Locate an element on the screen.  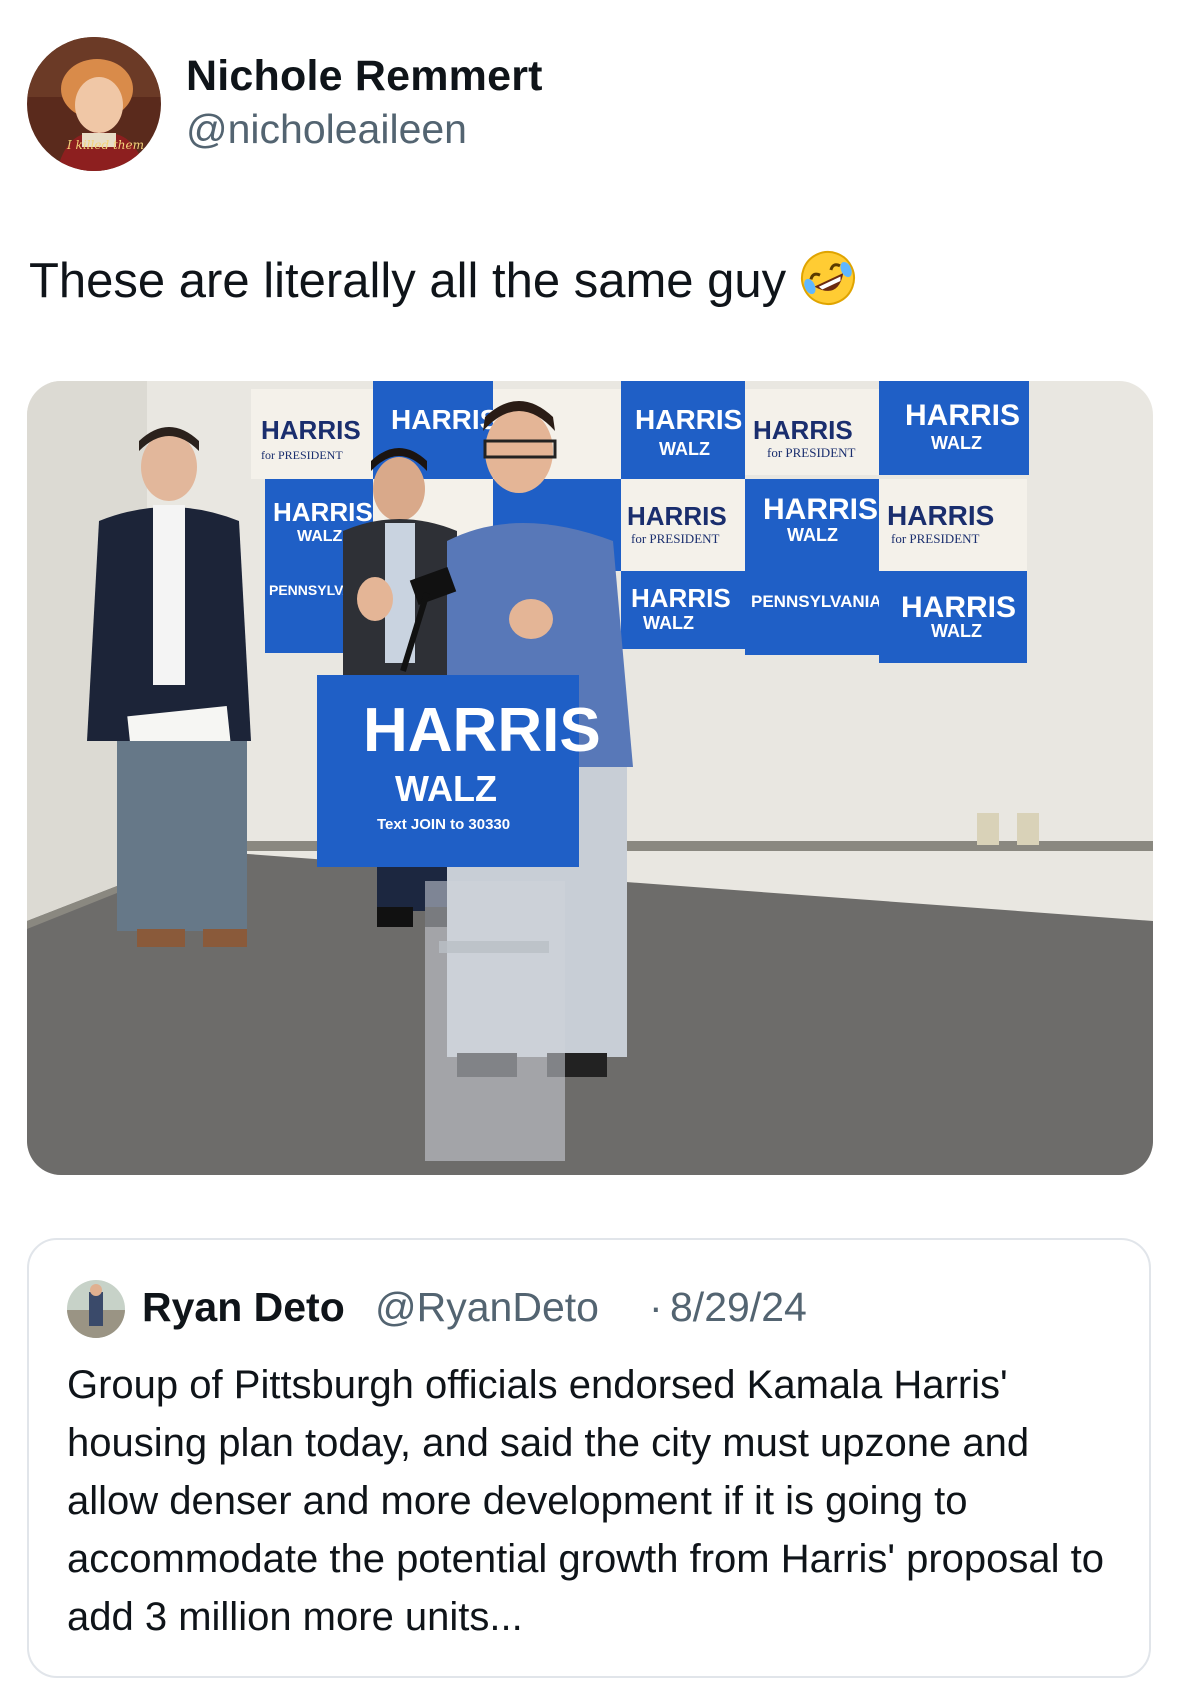
author-handle: @nicholeaileen is located at coordinates (326, 129).